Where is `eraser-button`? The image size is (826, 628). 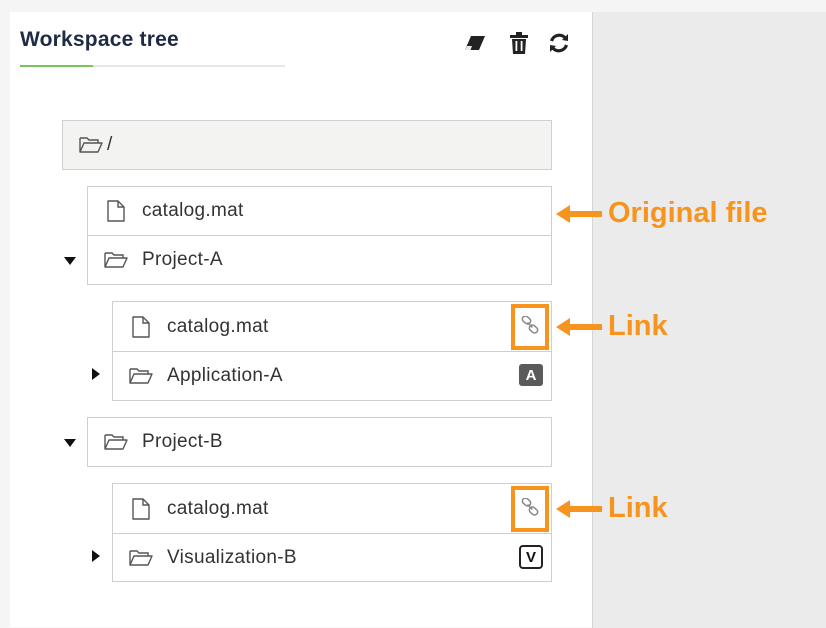
eraser-button is located at coordinates (475, 43).